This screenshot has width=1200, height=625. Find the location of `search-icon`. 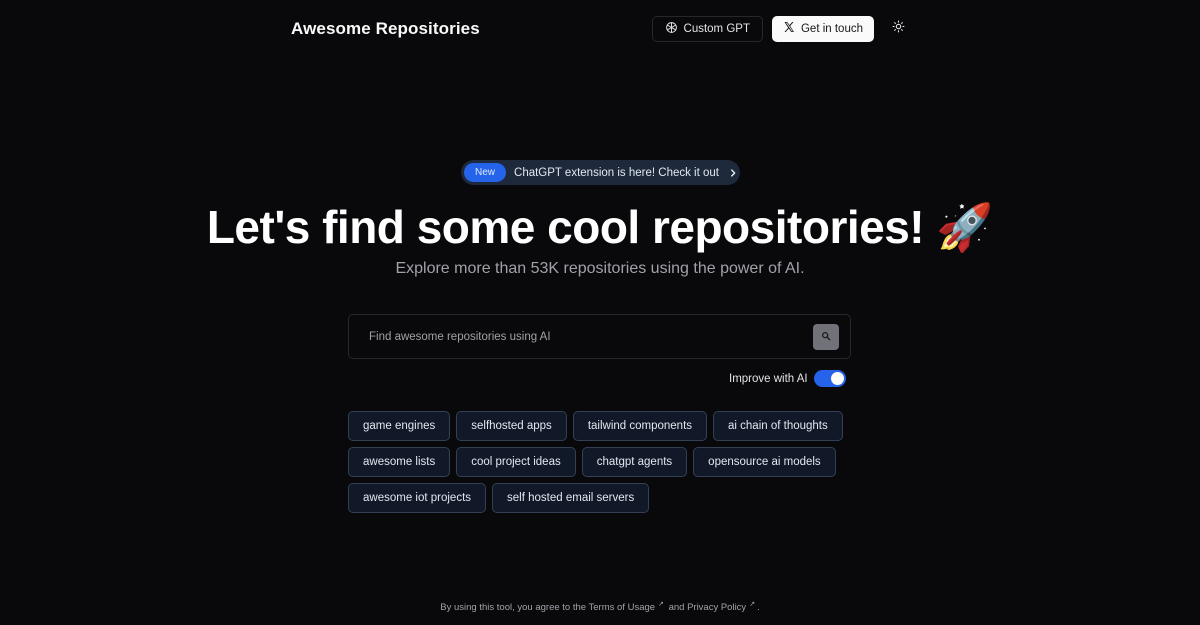

search-icon is located at coordinates (826, 336).